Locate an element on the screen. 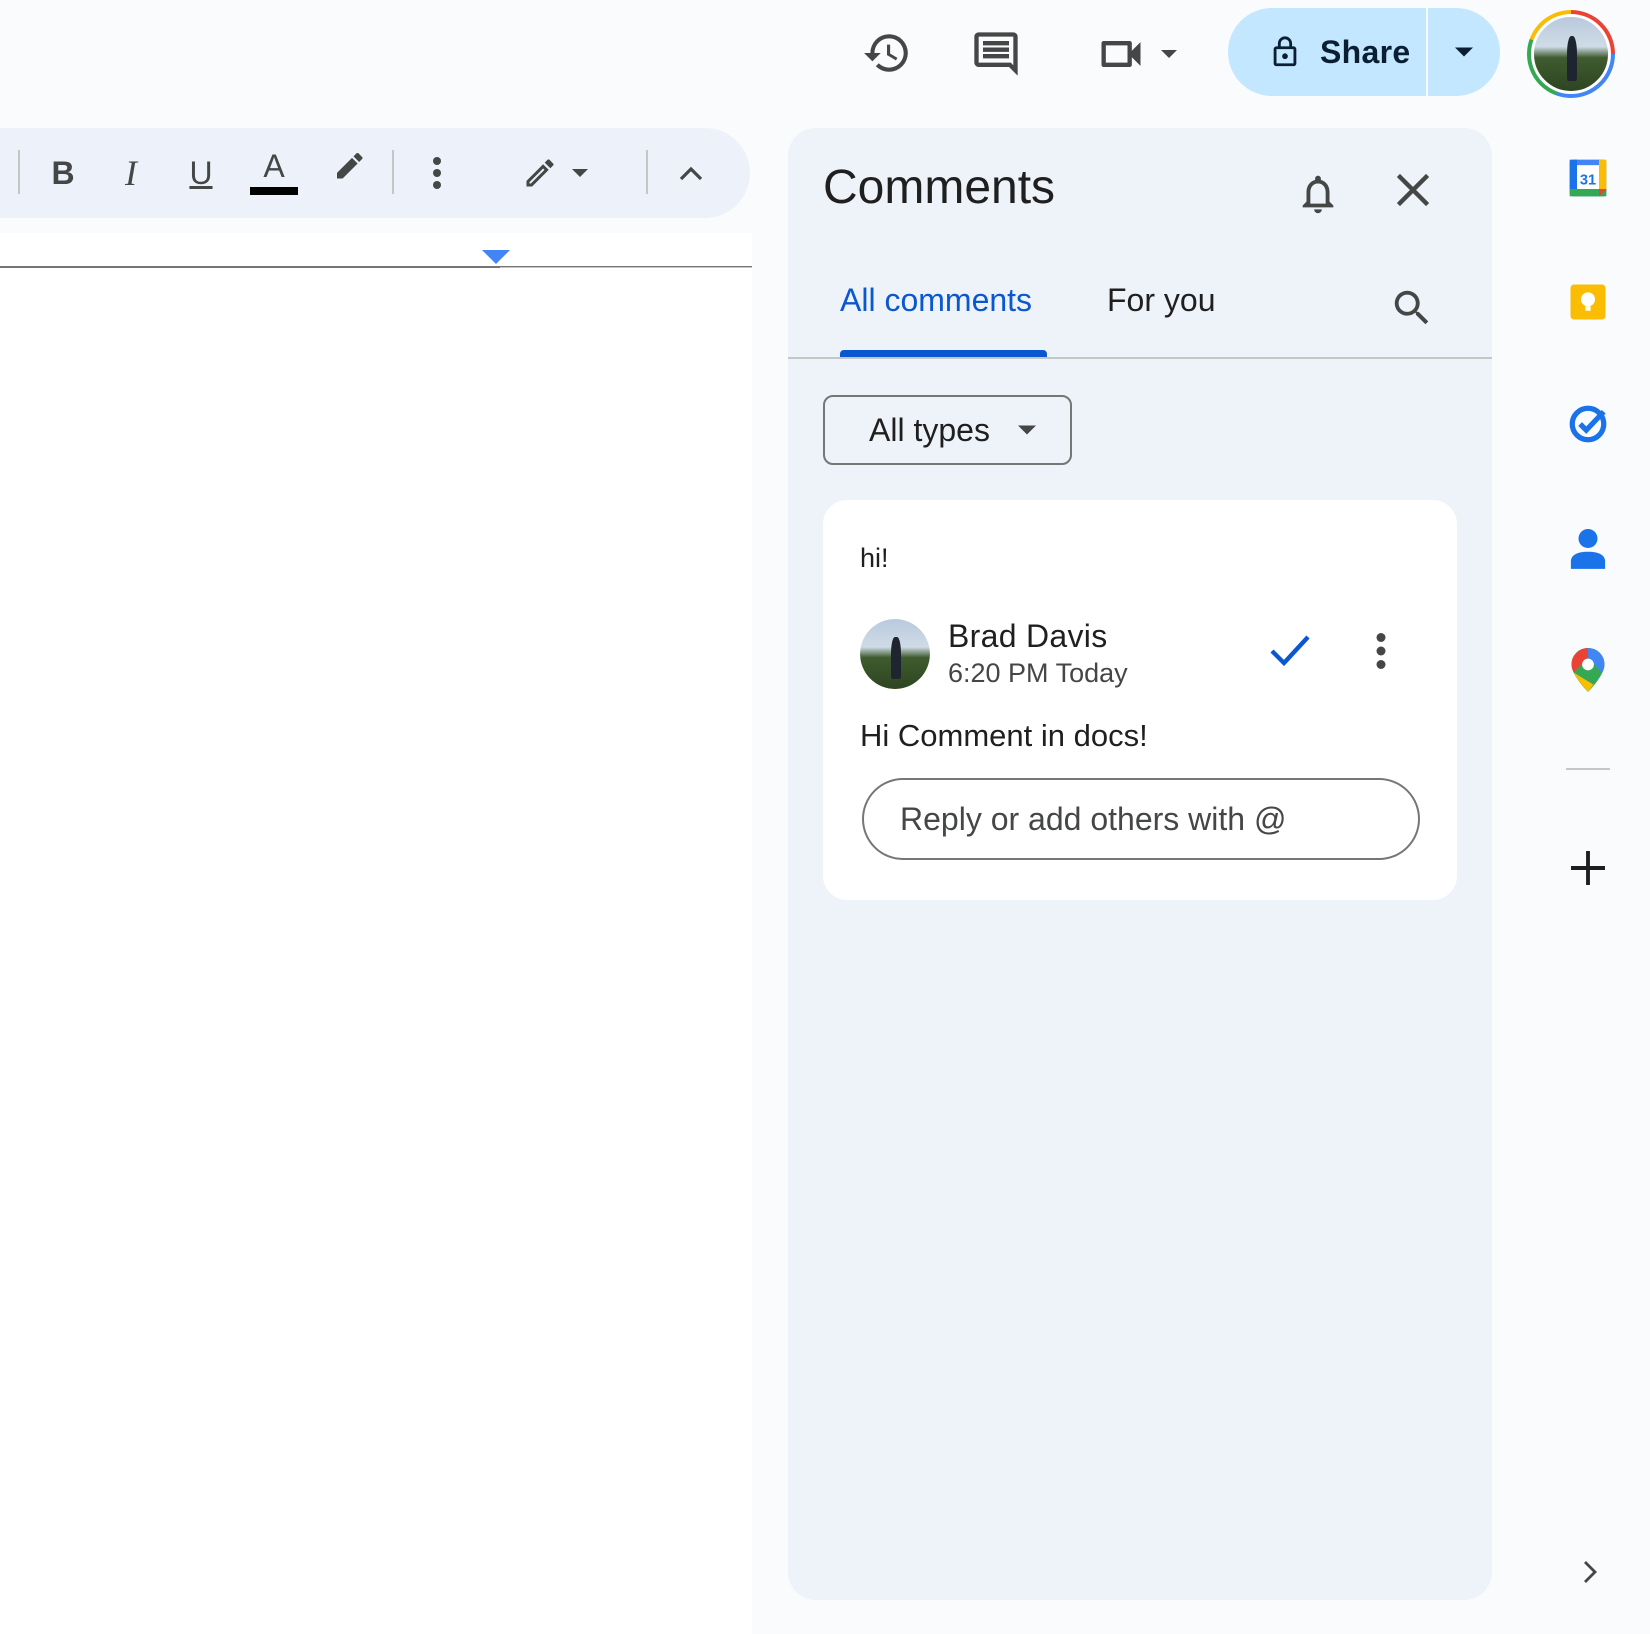 Image resolution: width=1650 pixels, height=1634 pixels. text-color-swatch is located at coordinates (274, 191).